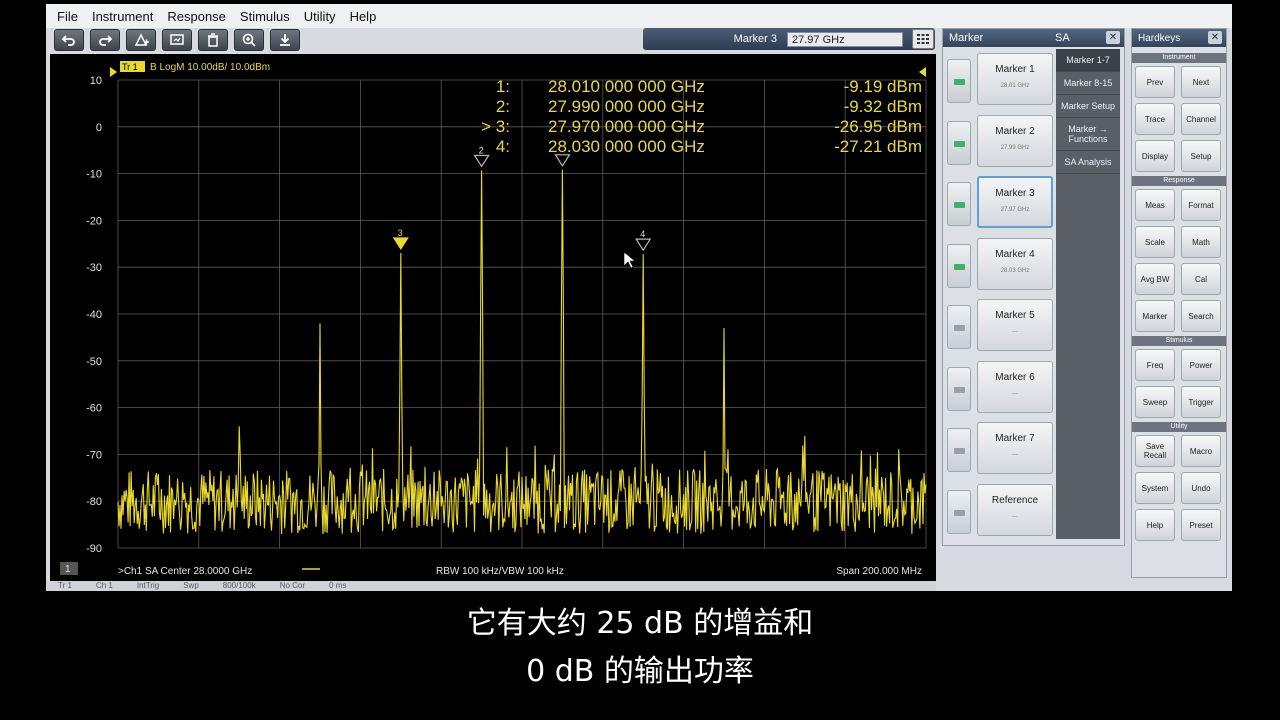  I want to click on marker-button-label: Reference, so click(1015, 500).